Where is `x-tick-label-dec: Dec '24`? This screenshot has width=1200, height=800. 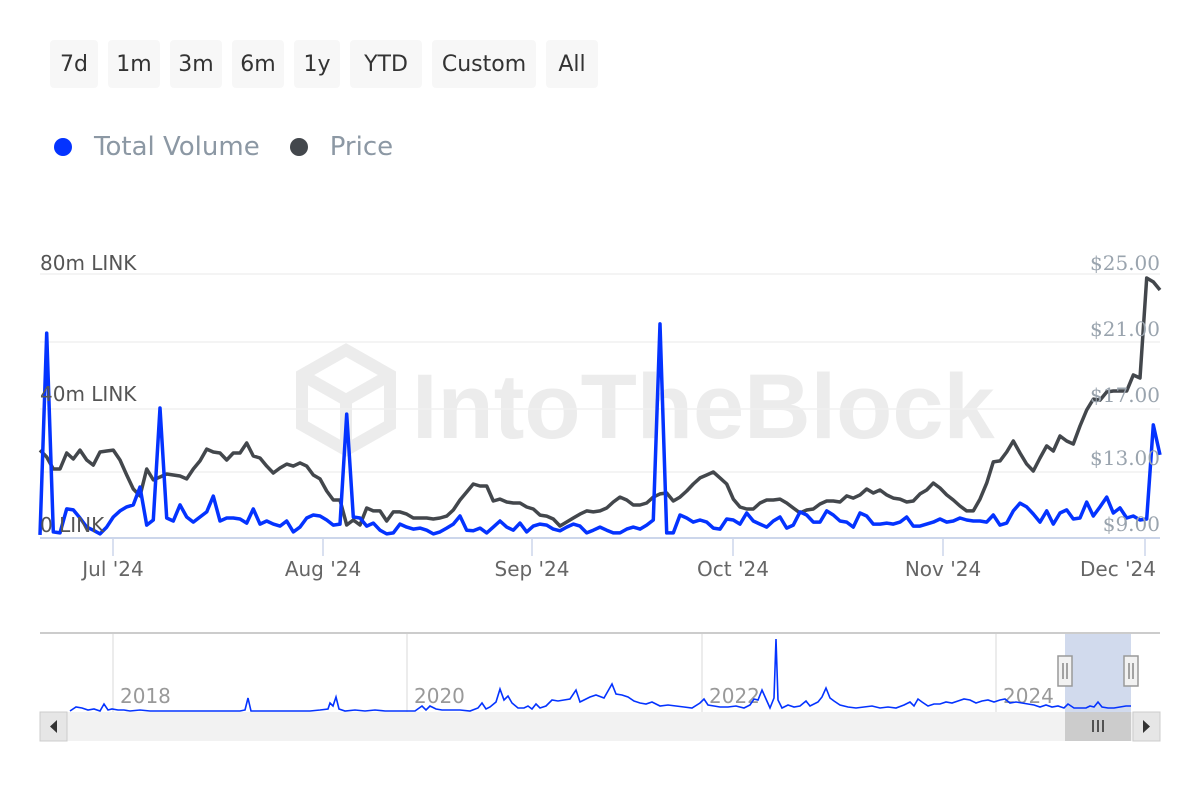
x-tick-label-dec: Dec '24 is located at coordinates (1118, 569).